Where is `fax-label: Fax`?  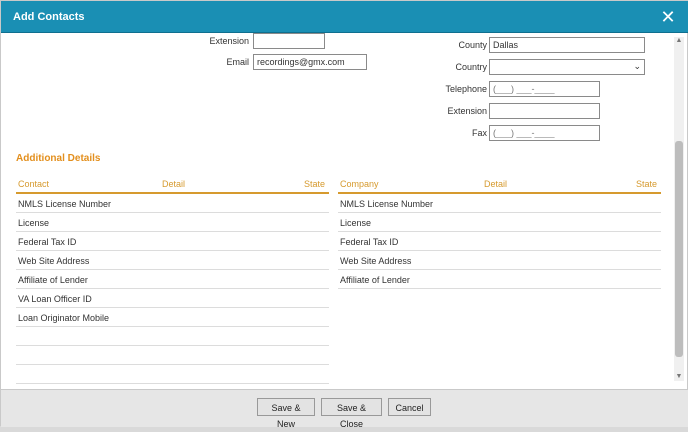 fax-label: Fax is located at coordinates (479, 133).